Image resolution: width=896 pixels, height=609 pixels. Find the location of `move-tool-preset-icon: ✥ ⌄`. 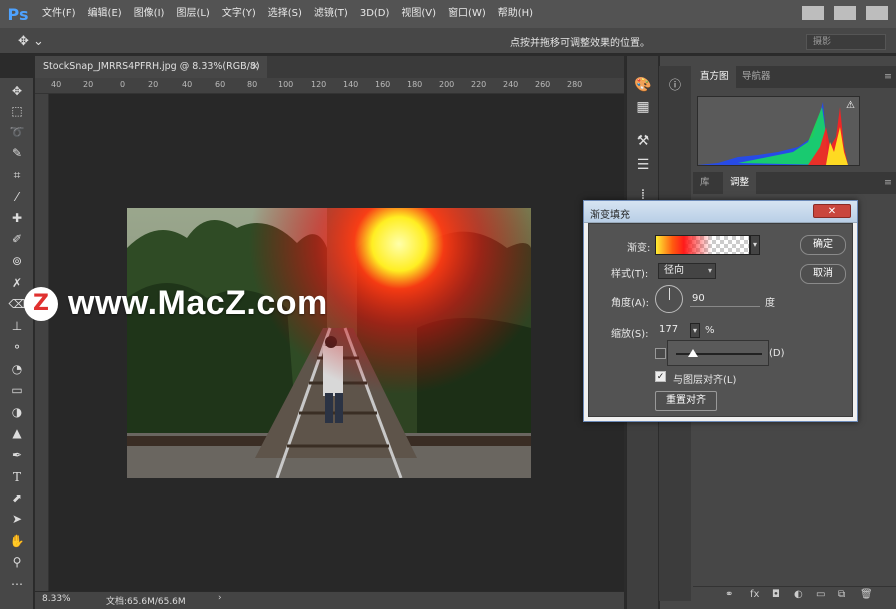

move-tool-preset-icon: ✥ ⌄ is located at coordinates (31, 41).